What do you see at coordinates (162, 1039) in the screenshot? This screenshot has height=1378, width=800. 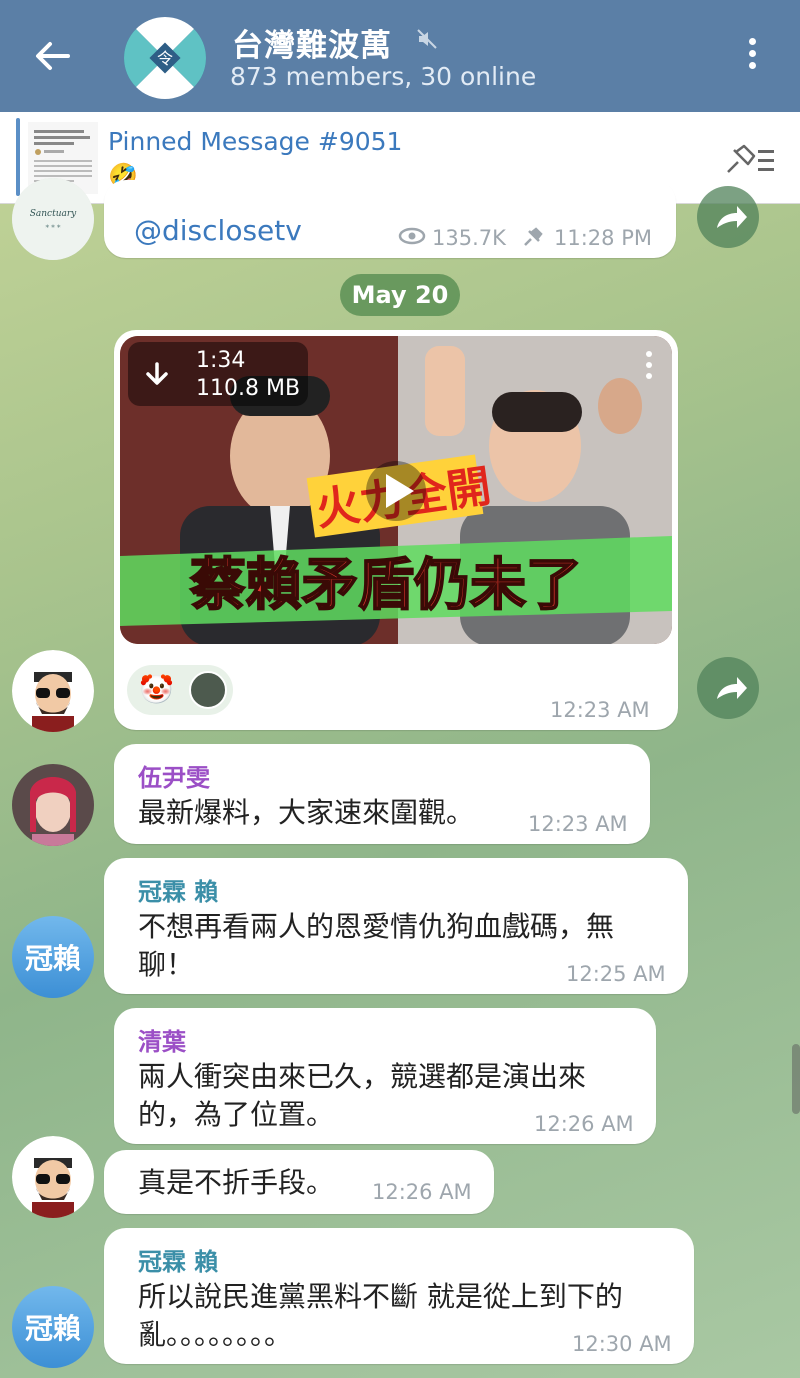 I see `sender-name: 清葉` at bounding box center [162, 1039].